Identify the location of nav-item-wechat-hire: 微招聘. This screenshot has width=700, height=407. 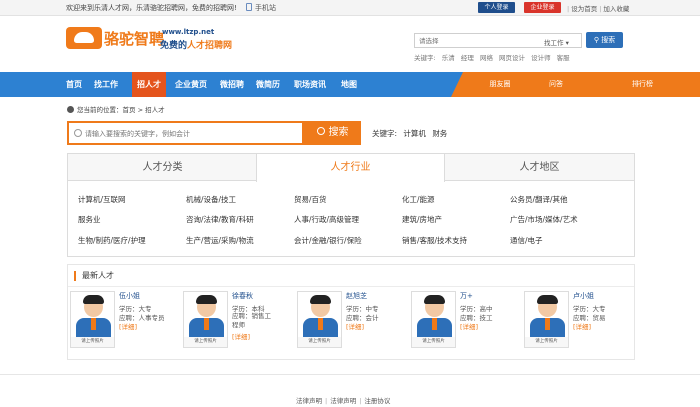
(232, 84).